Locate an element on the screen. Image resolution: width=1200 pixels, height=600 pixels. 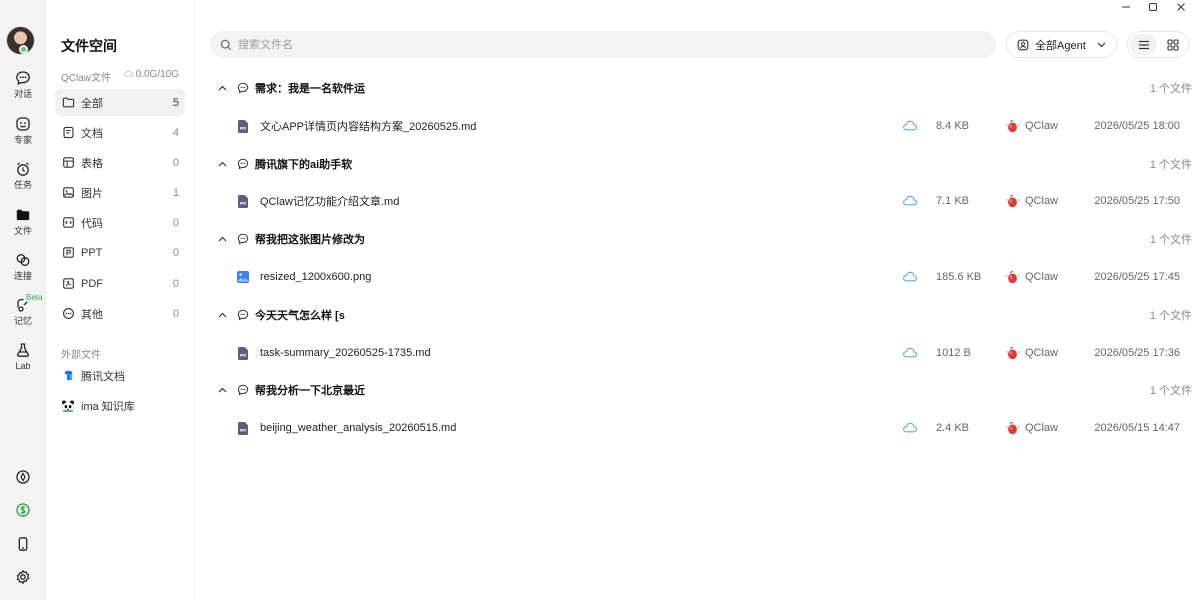
alarm-clock-icon is located at coordinates (23, 169).